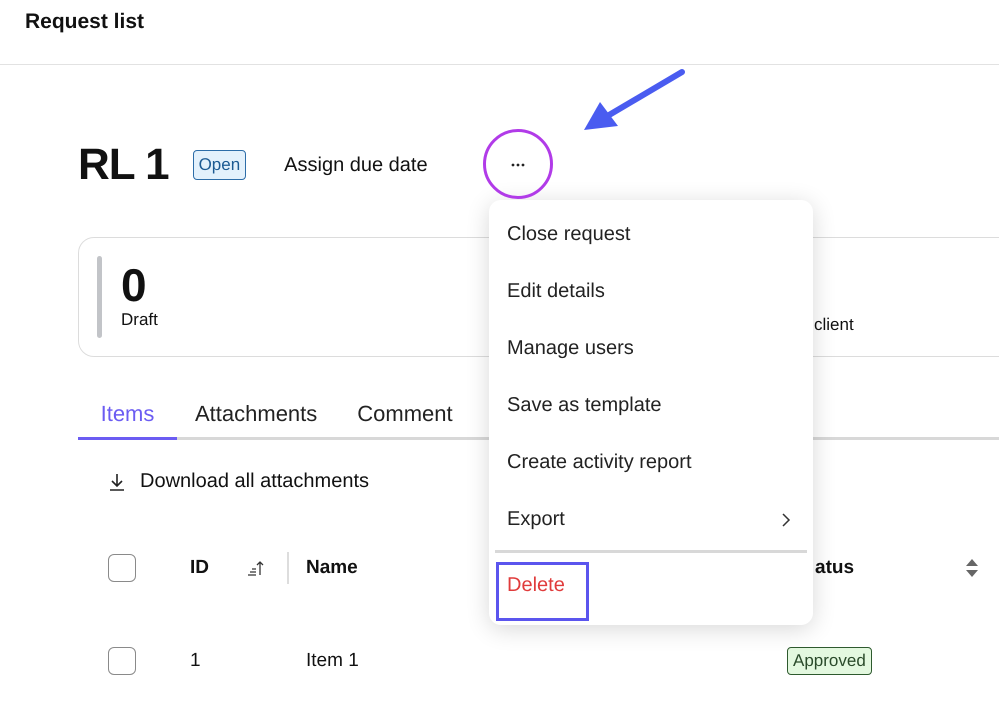  Describe the element at coordinates (538, 585) in the screenshot. I see `menu-item: Delete` at that location.